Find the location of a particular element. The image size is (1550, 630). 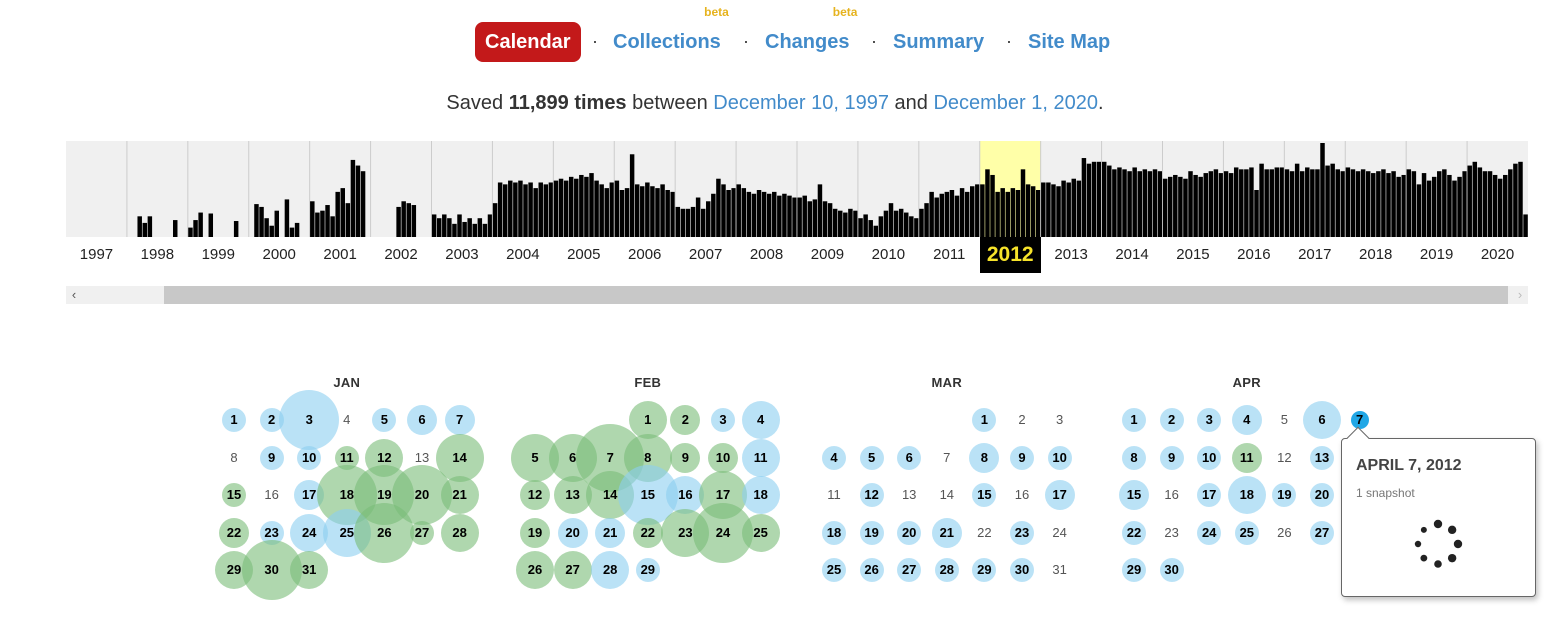

year-label: 2003 is located at coordinates (462, 255).